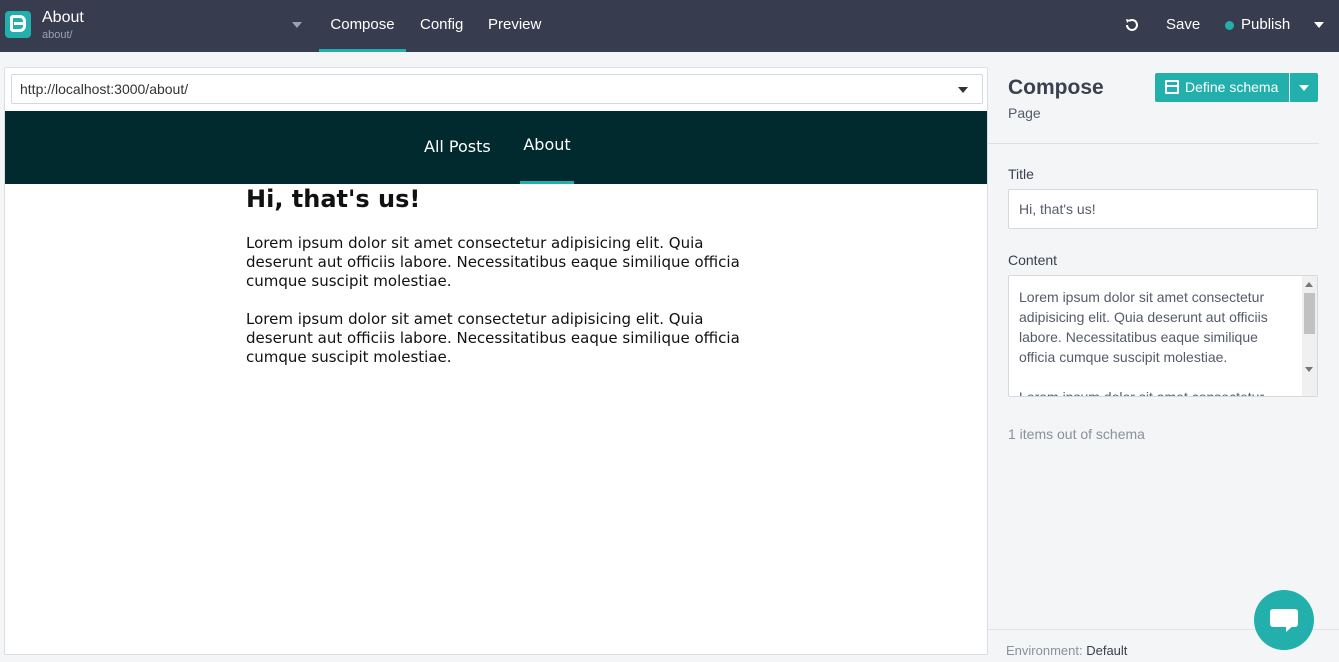 Image resolution: width=1339 pixels, height=662 pixels. Describe the element at coordinates (1309, 336) in the screenshot. I see `scrollbar` at that location.